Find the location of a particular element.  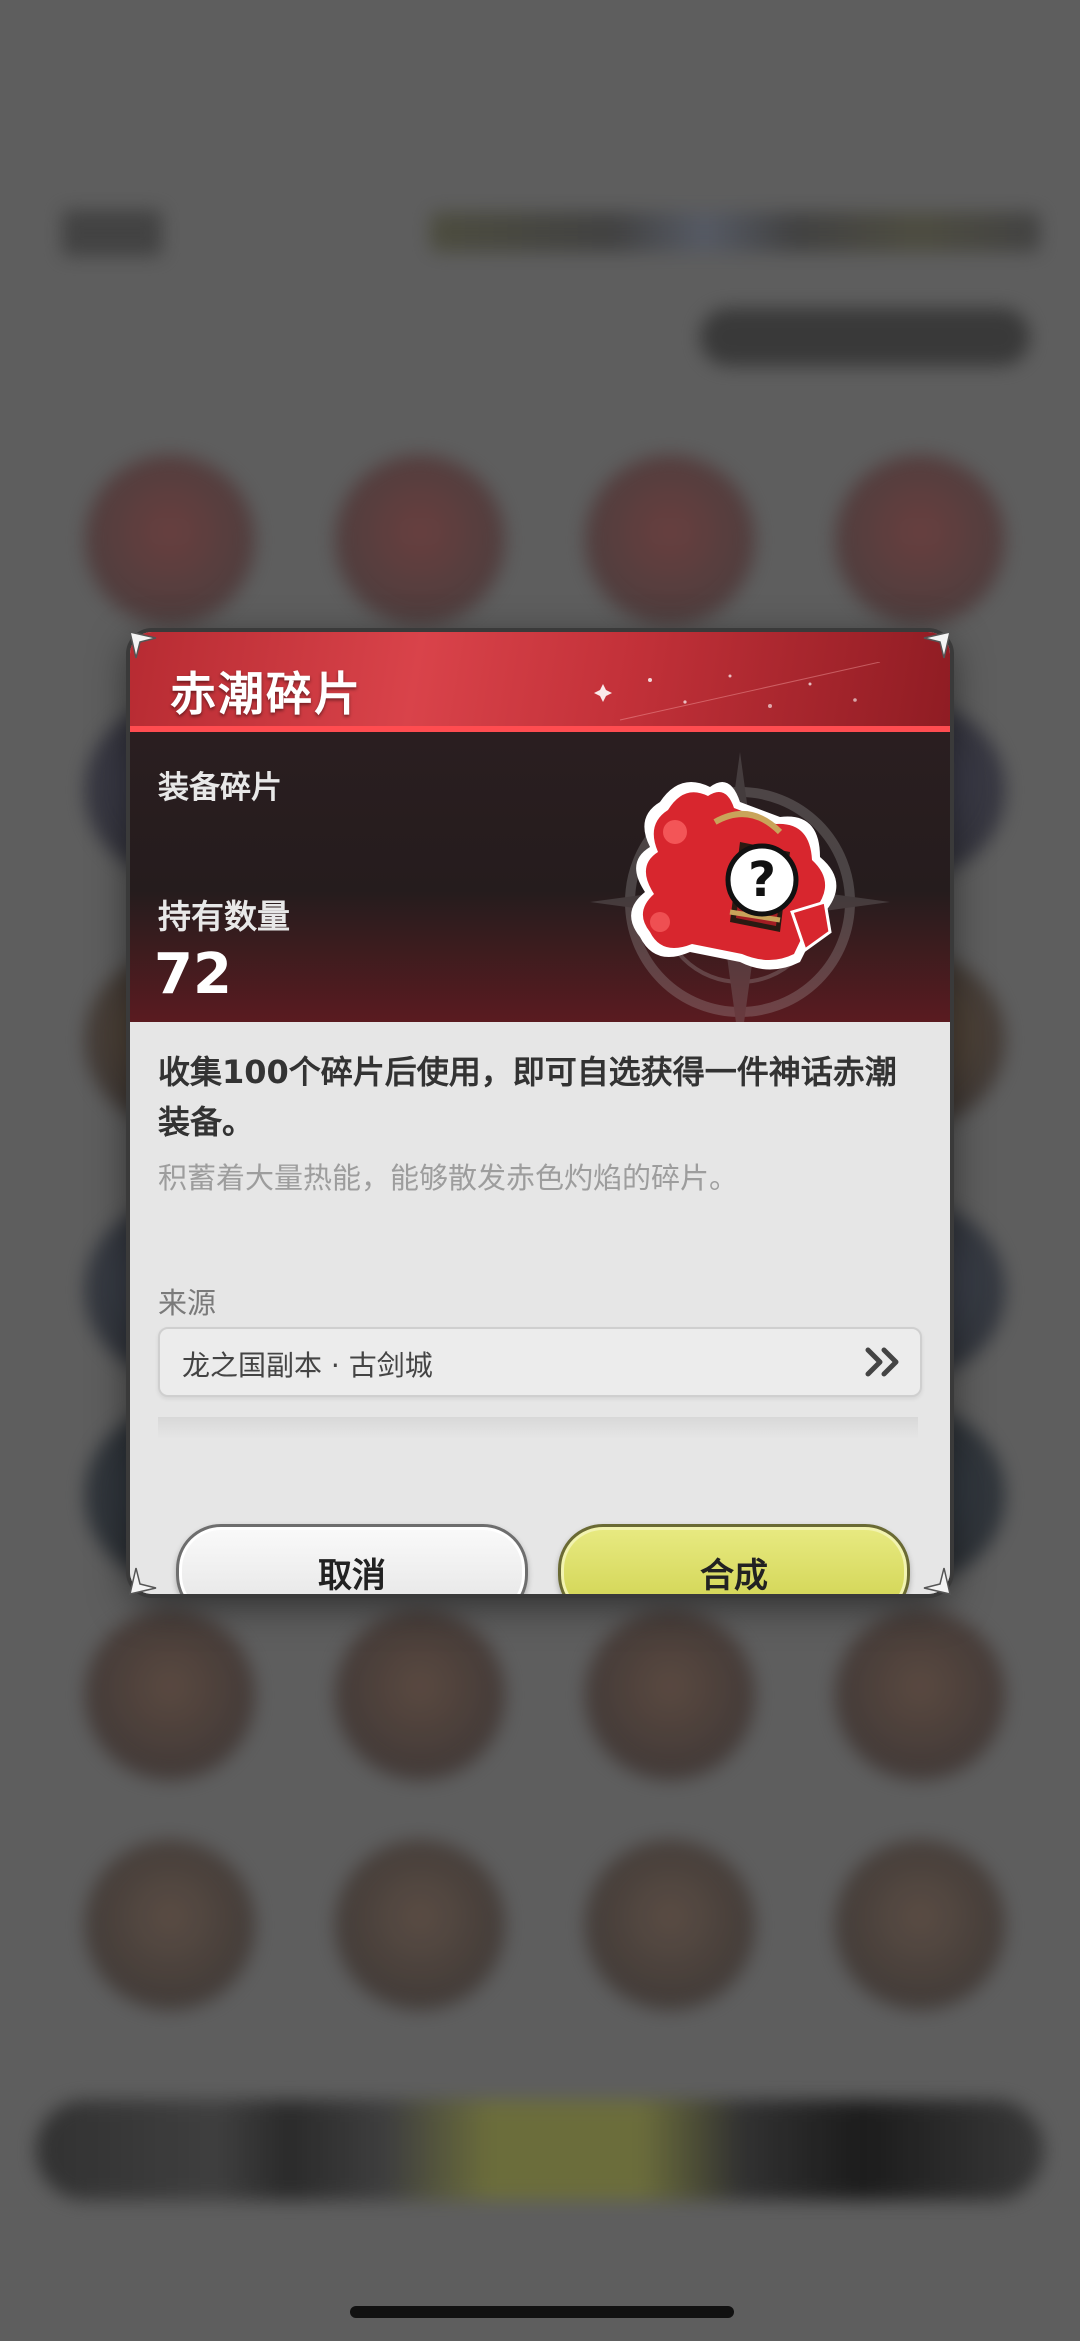

section-divider is located at coordinates (538, 1428).